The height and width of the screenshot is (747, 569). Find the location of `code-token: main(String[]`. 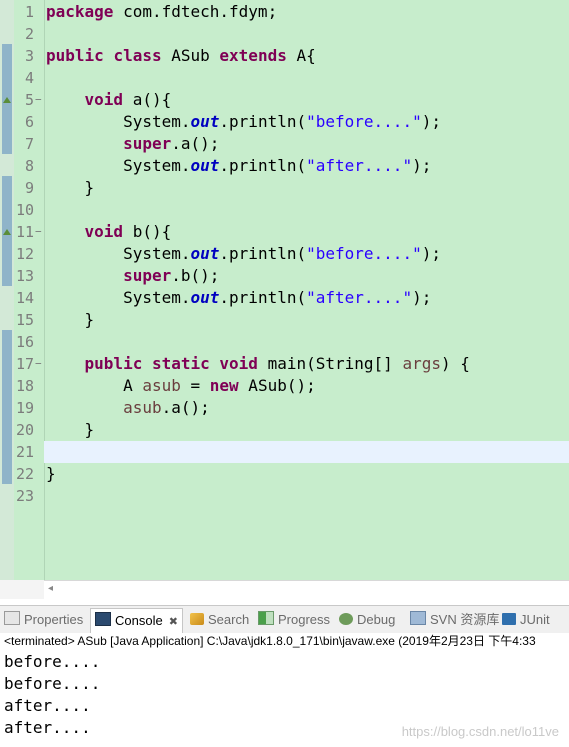

code-token: main(String[] is located at coordinates (330, 363).